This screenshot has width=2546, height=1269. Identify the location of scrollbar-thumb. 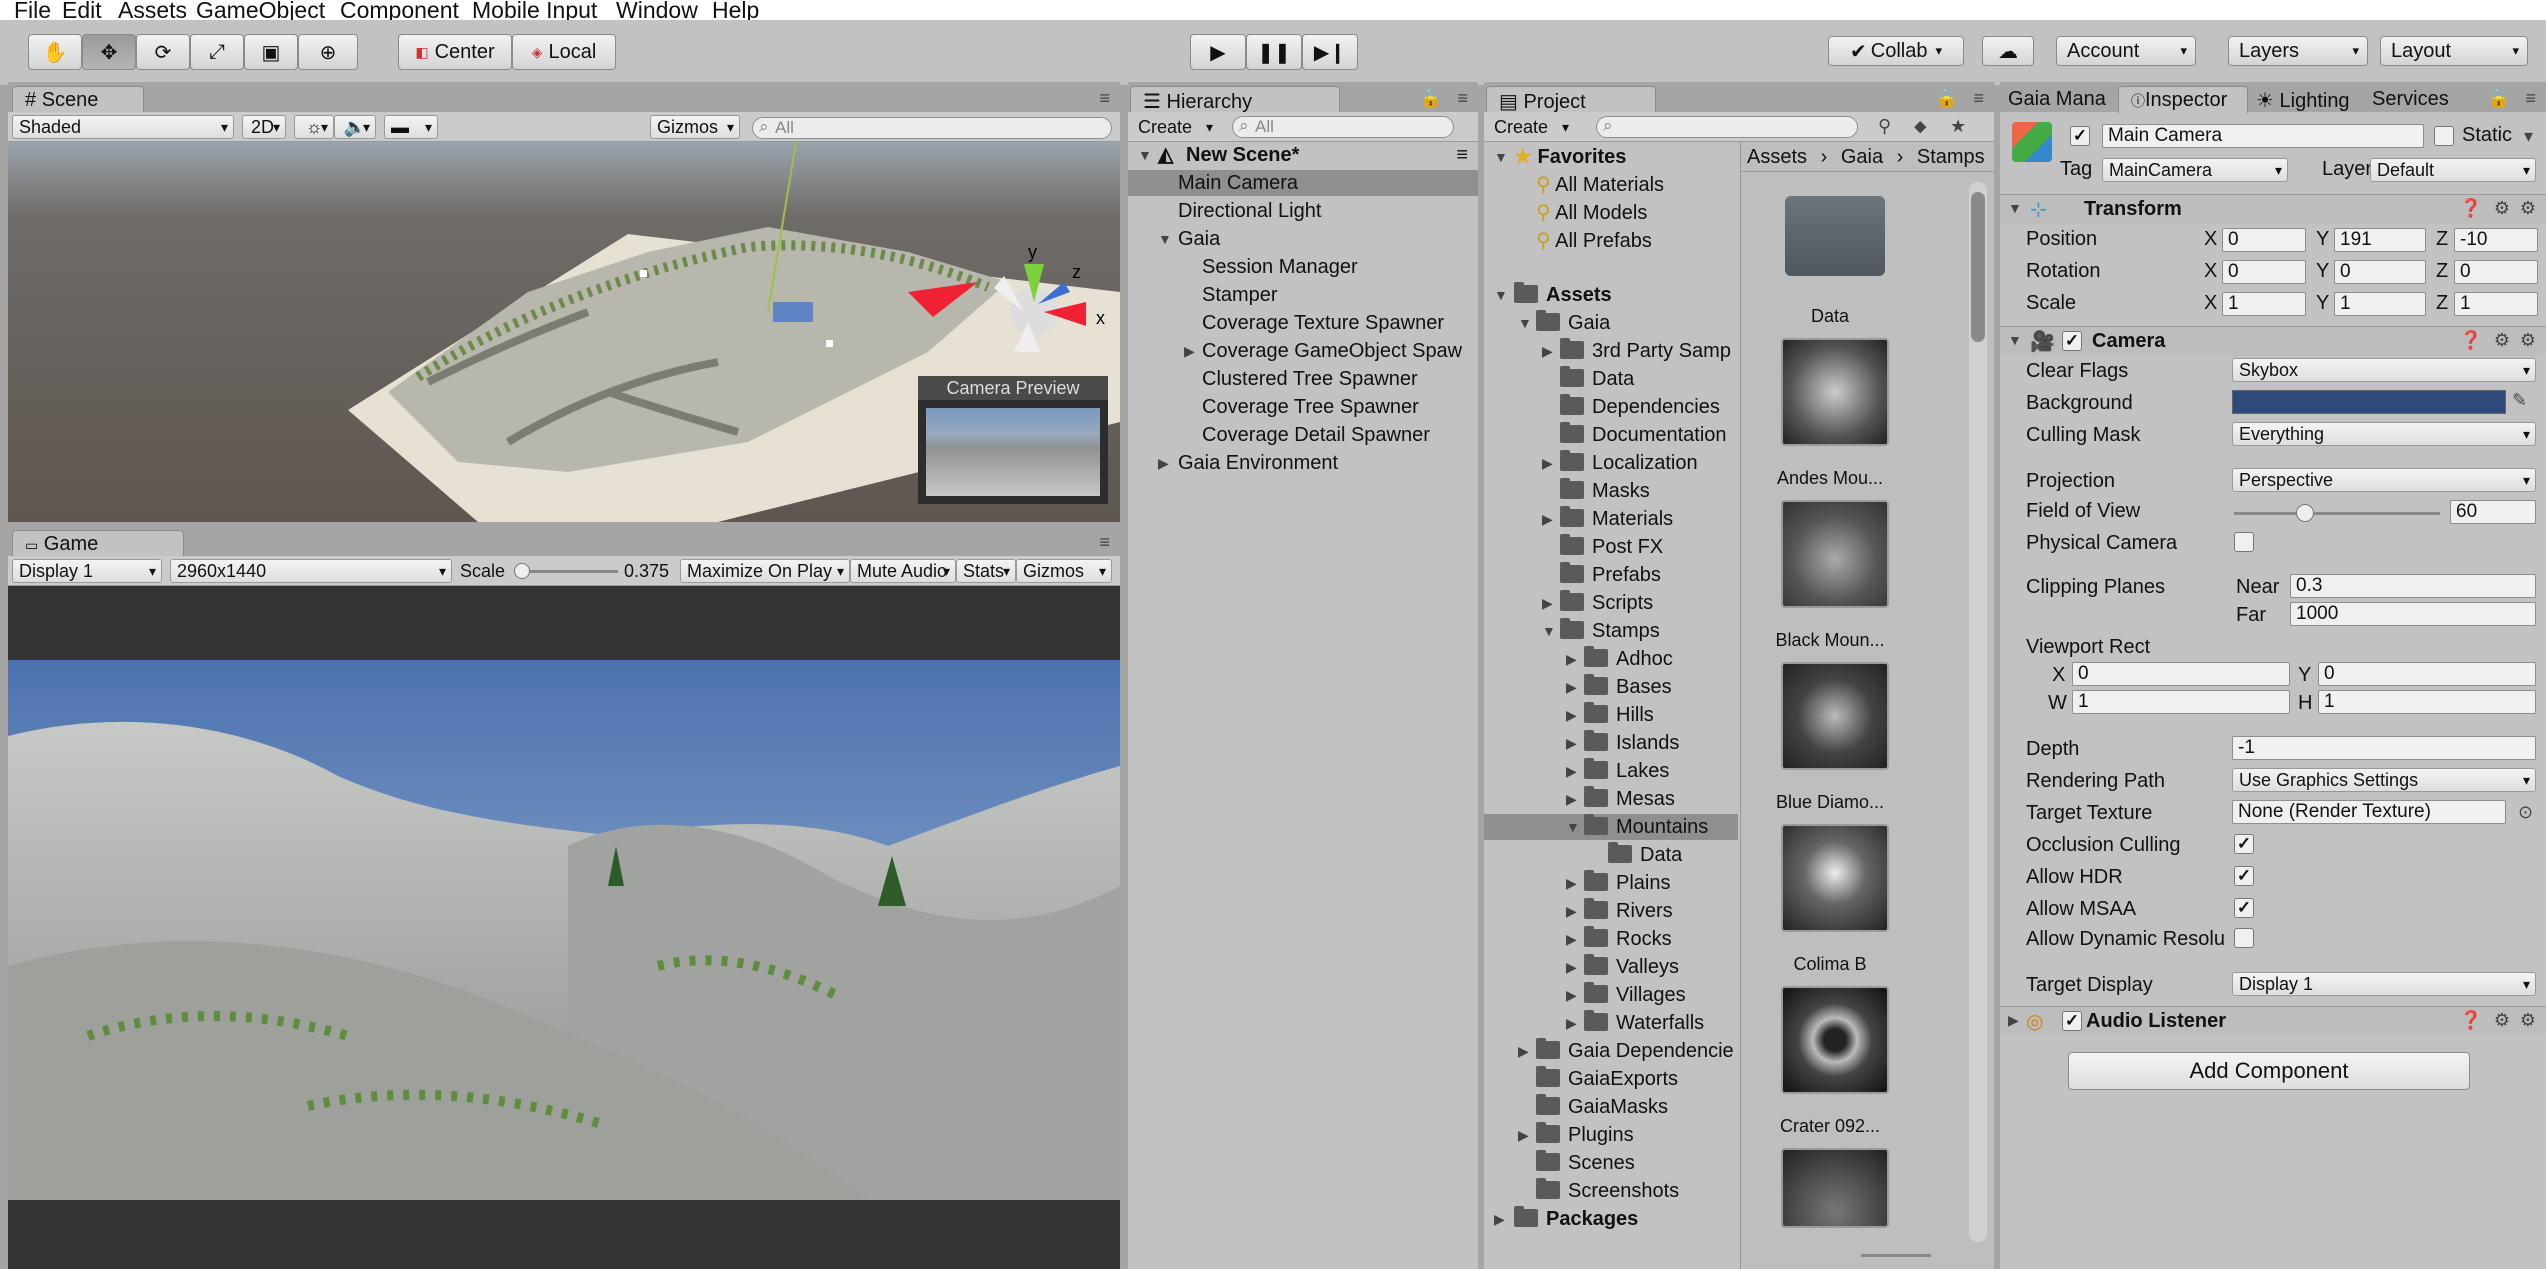
(1978, 267).